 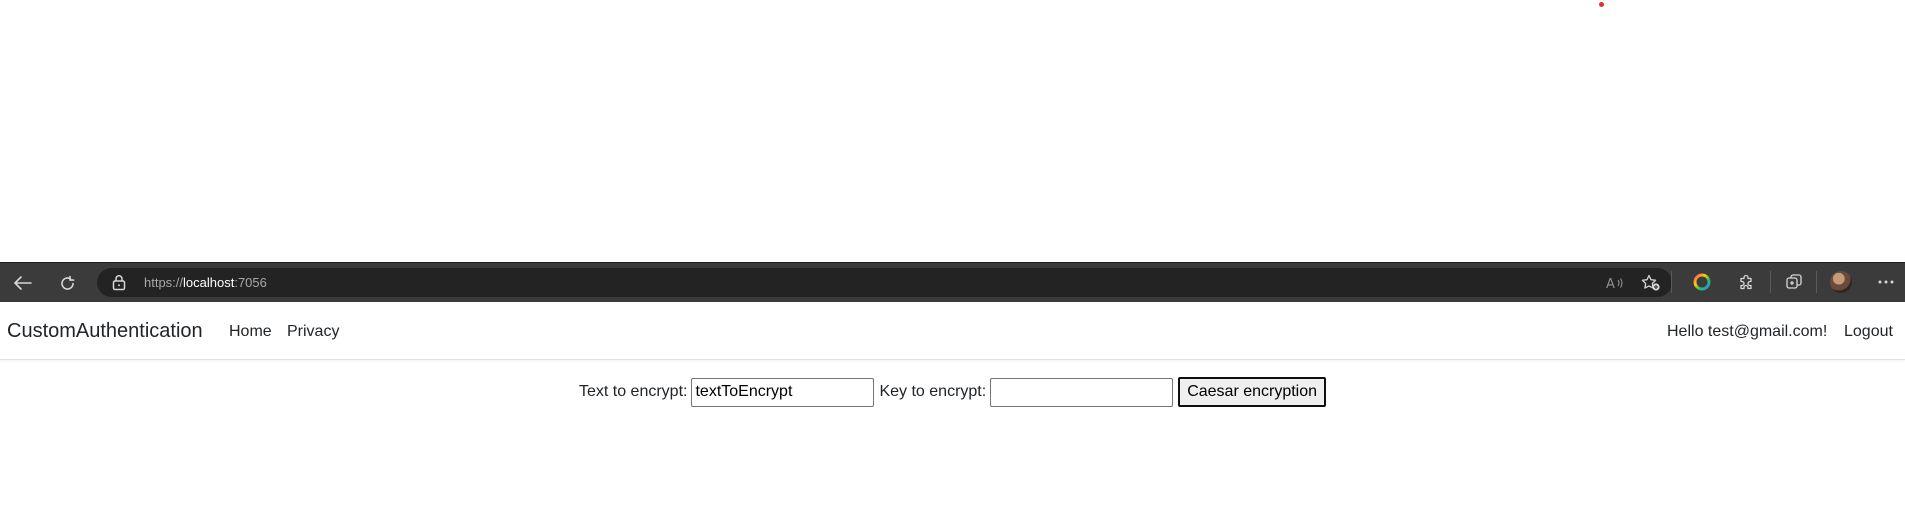 What do you see at coordinates (1886, 282) in the screenshot?
I see `more-icon` at bounding box center [1886, 282].